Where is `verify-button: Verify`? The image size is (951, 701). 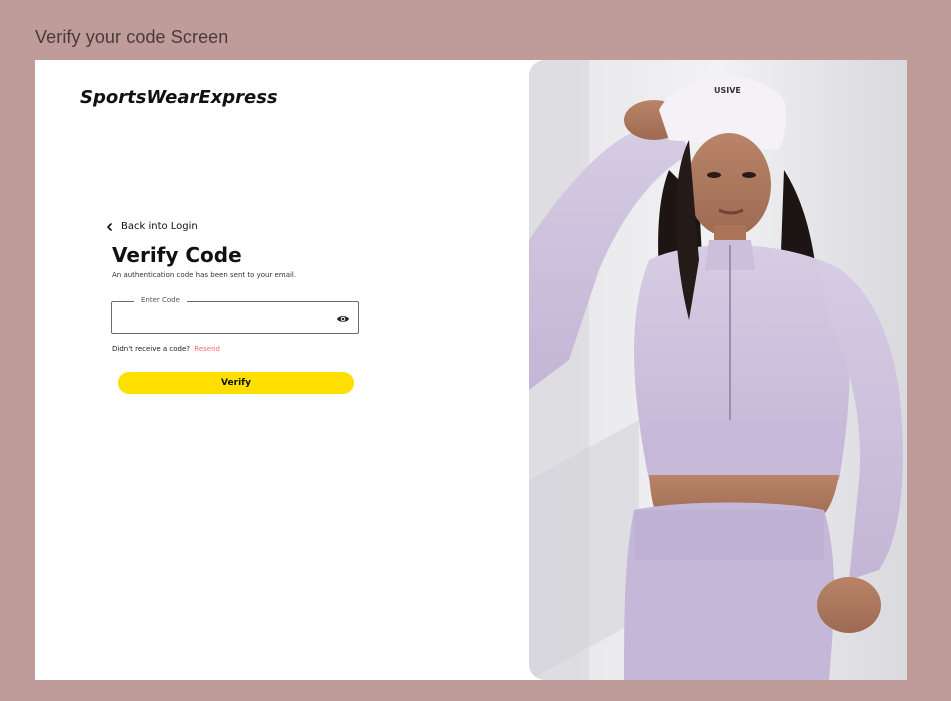
verify-button: Verify is located at coordinates (236, 383).